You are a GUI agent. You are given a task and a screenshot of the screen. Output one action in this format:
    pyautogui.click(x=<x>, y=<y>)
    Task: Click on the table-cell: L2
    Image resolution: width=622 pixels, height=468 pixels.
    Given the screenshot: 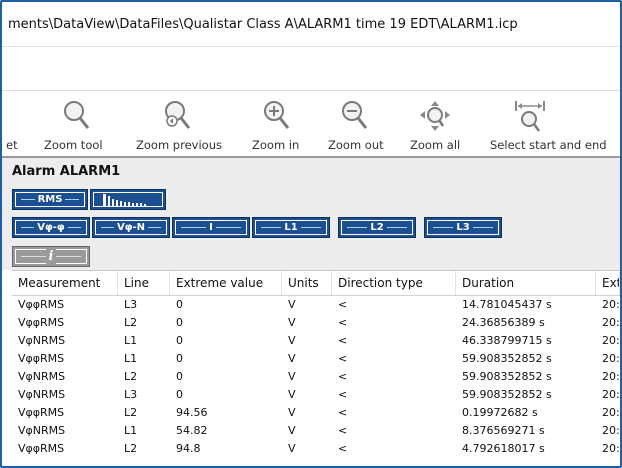 What is the action you would take?
    pyautogui.click(x=131, y=322)
    